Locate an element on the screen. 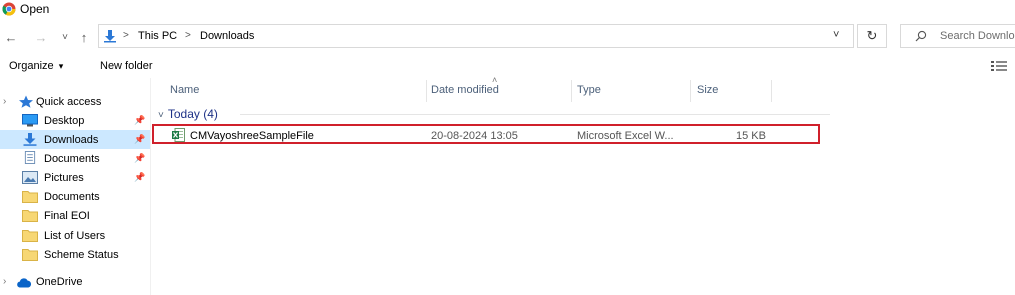 The height and width of the screenshot is (295, 1015). file-name: CMVayoshreeSampleFile is located at coordinates (252, 136).